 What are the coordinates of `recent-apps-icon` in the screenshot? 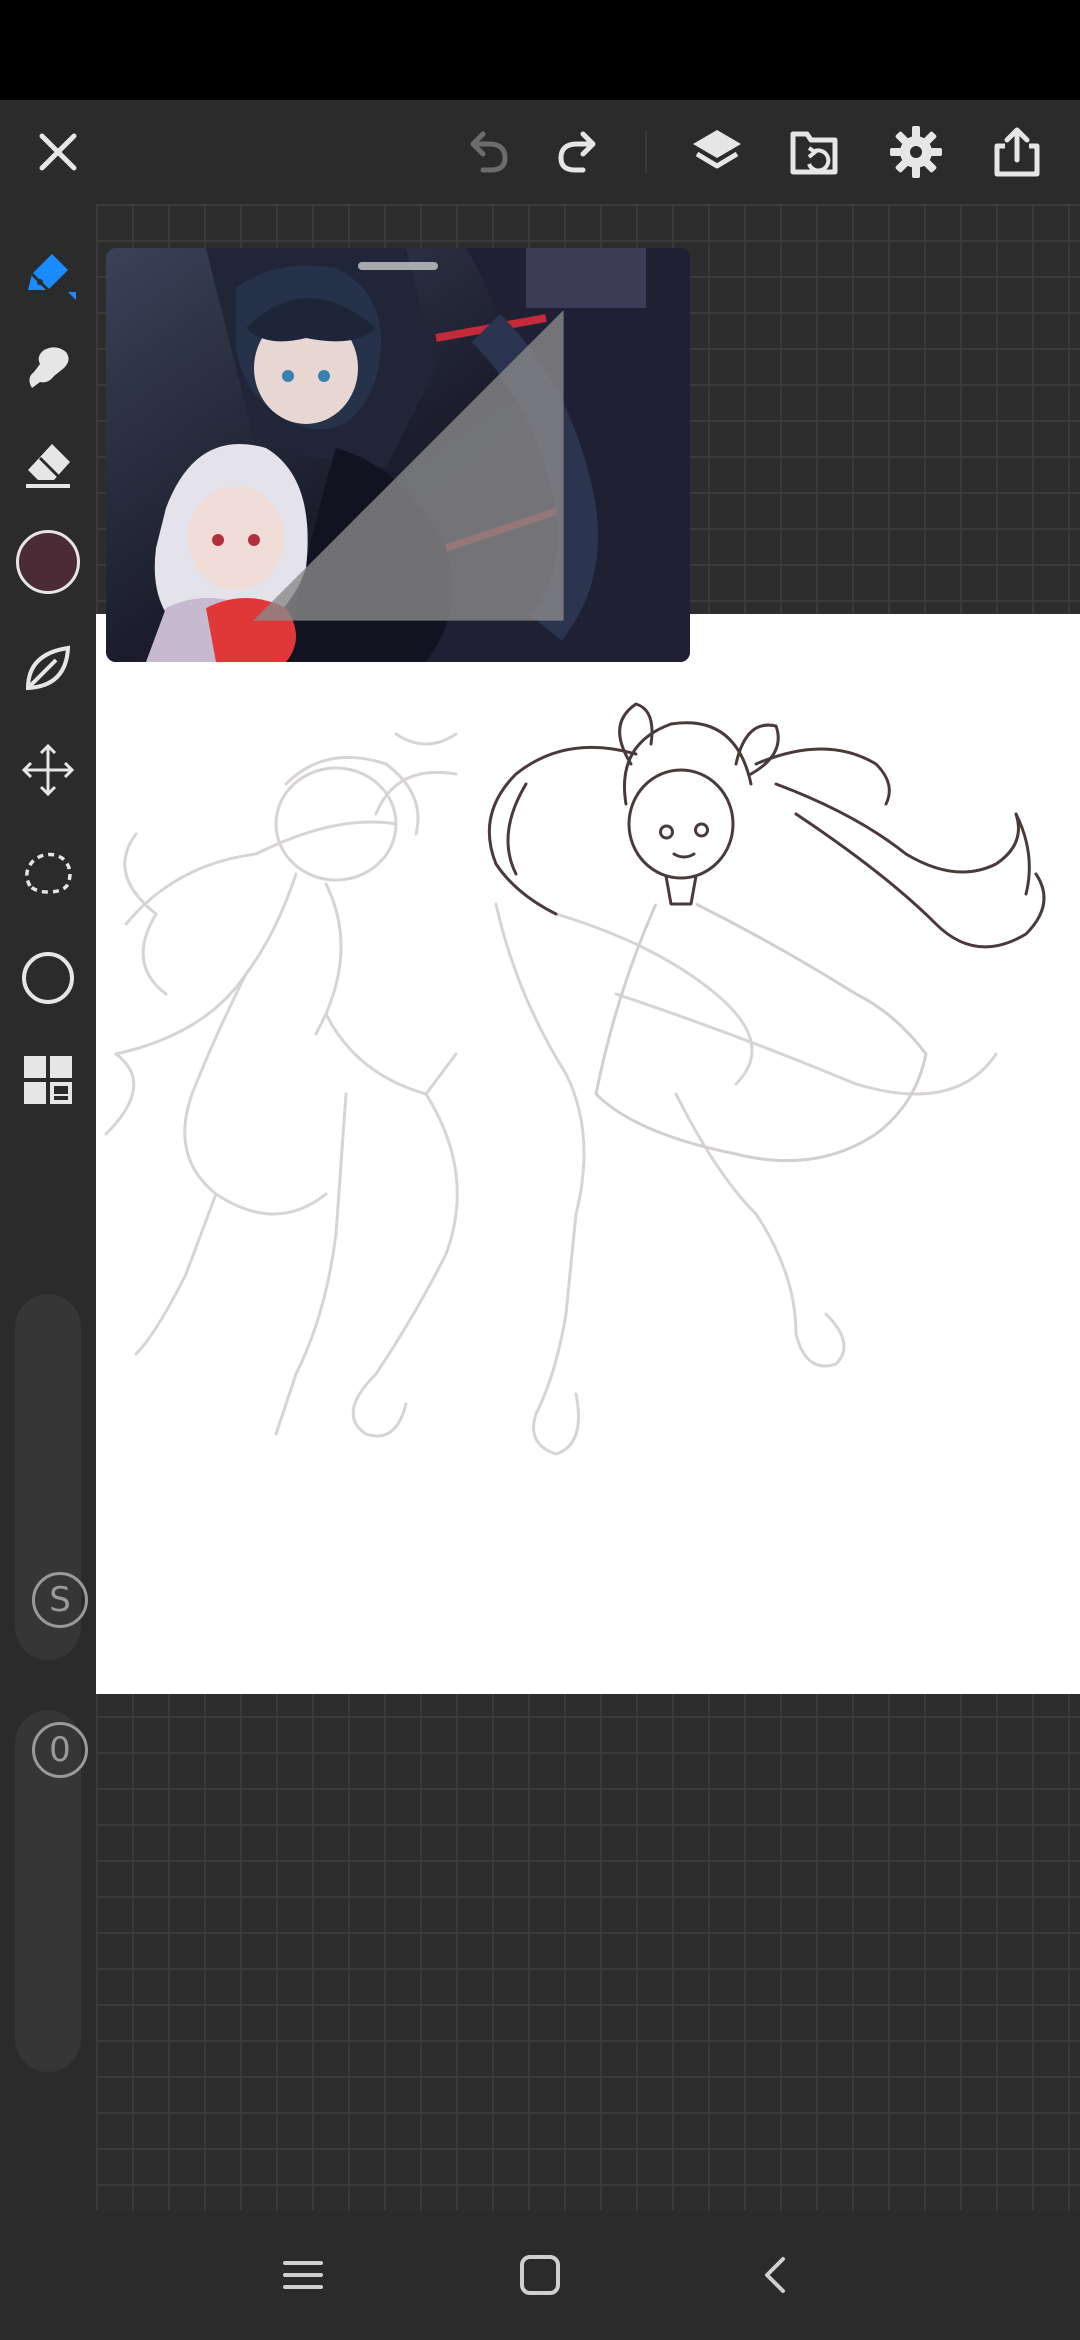 It's located at (303, 2275).